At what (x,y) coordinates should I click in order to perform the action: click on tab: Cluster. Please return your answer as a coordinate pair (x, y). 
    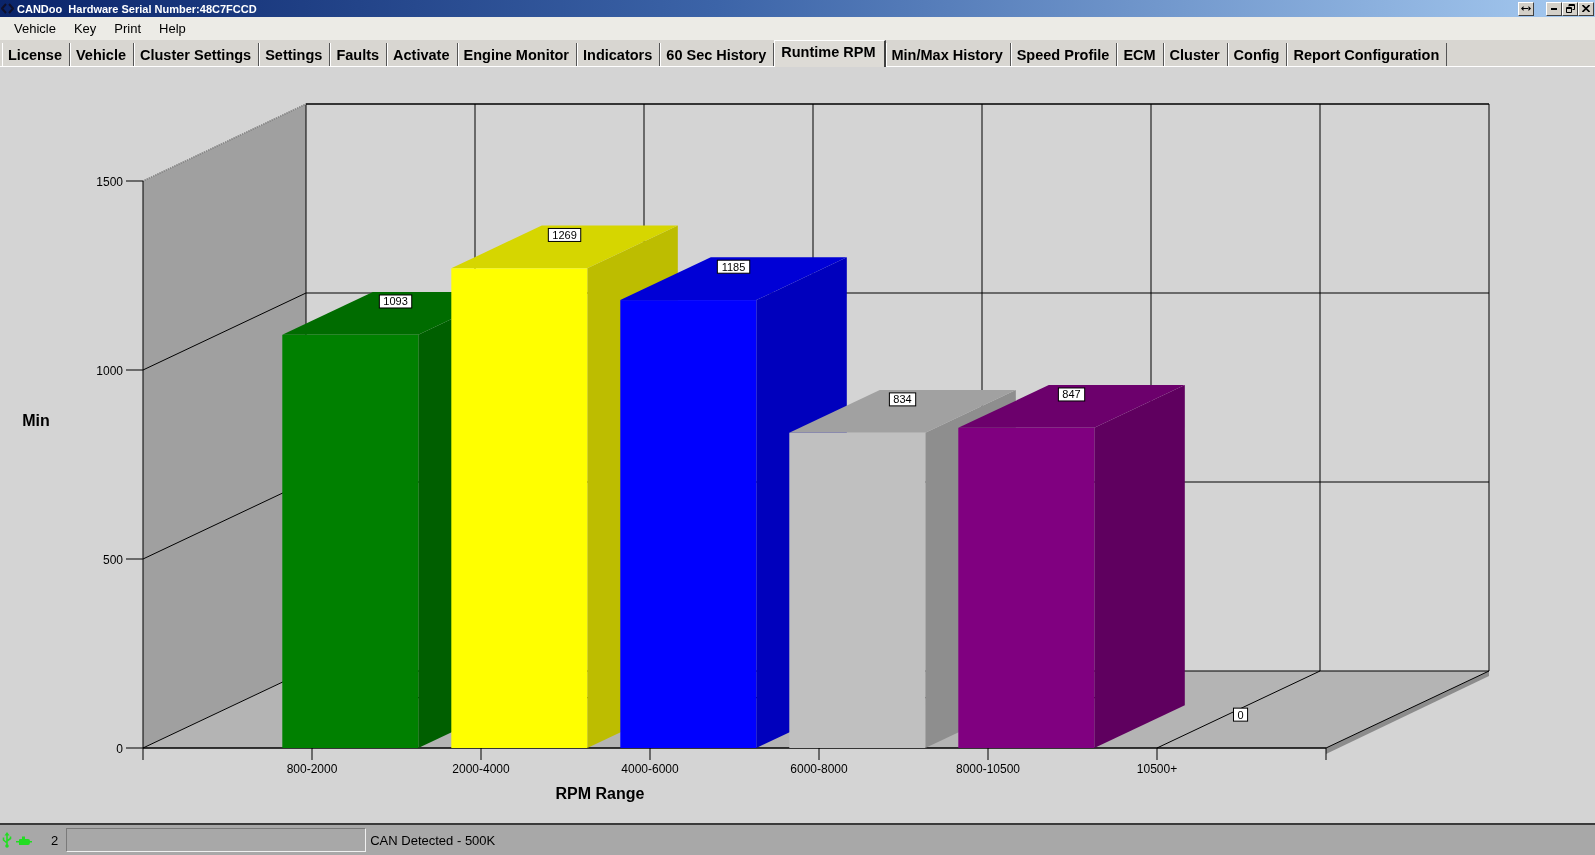
    Looking at the image, I should click on (1195, 54).